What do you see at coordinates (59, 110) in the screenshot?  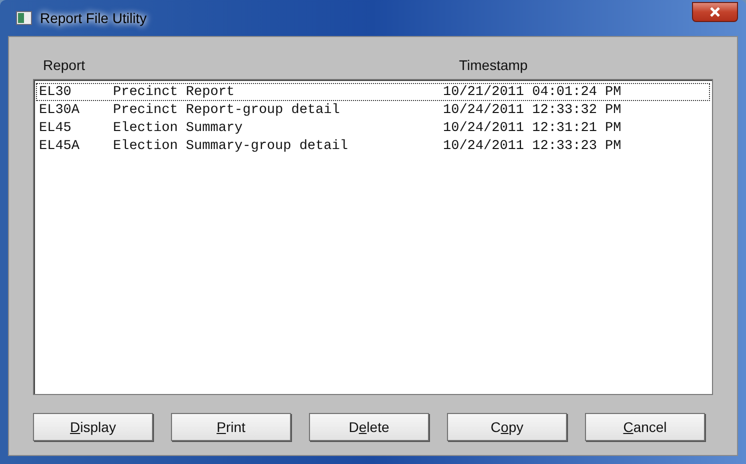 I see `report-code: EL30A` at bounding box center [59, 110].